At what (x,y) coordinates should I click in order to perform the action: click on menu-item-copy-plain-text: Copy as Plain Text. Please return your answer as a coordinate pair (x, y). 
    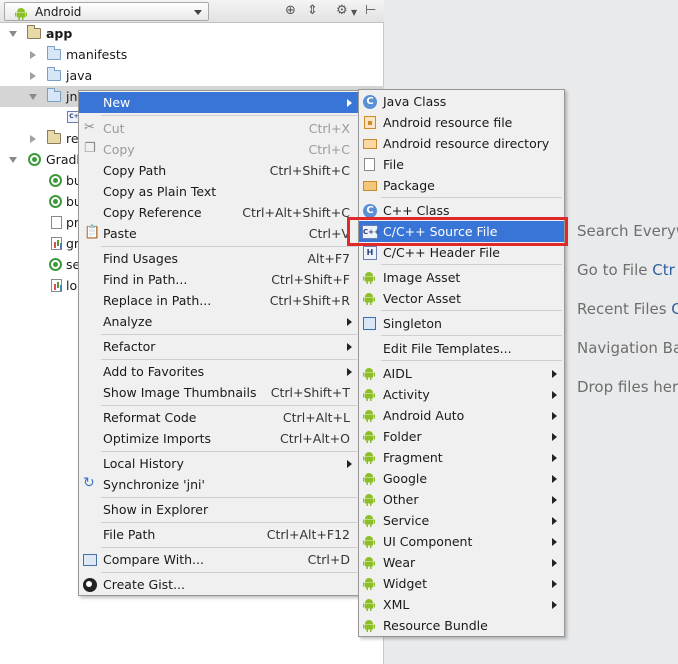
    Looking at the image, I should click on (219, 191).